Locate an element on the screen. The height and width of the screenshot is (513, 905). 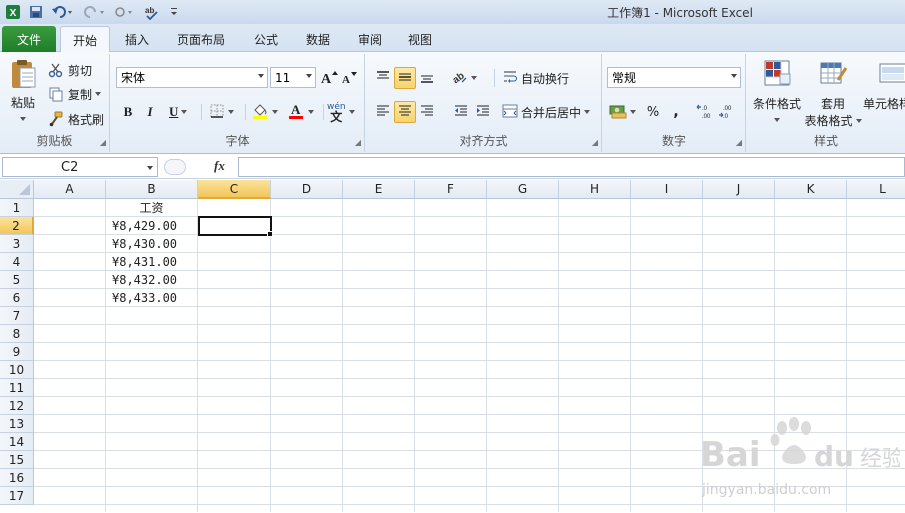
name-box-dropdown-icon is located at coordinates (150, 168).